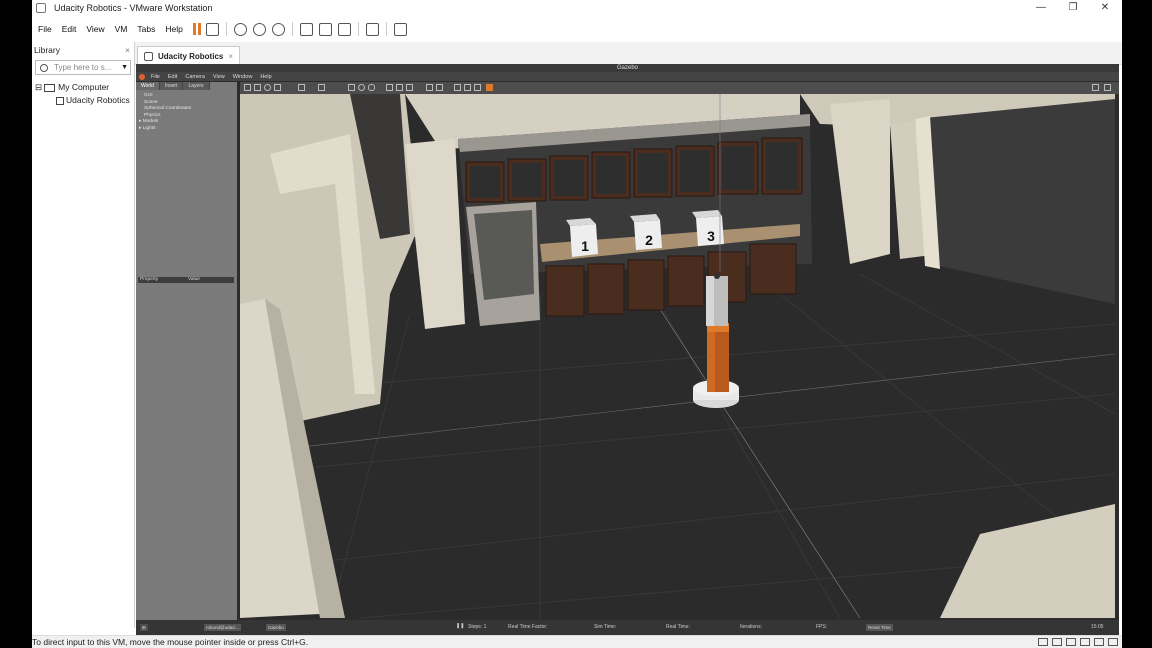 This screenshot has height=648, width=1152. What do you see at coordinates (1073, 8) in the screenshot?
I see `restore-button: ❐` at bounding box center [1073, 8].